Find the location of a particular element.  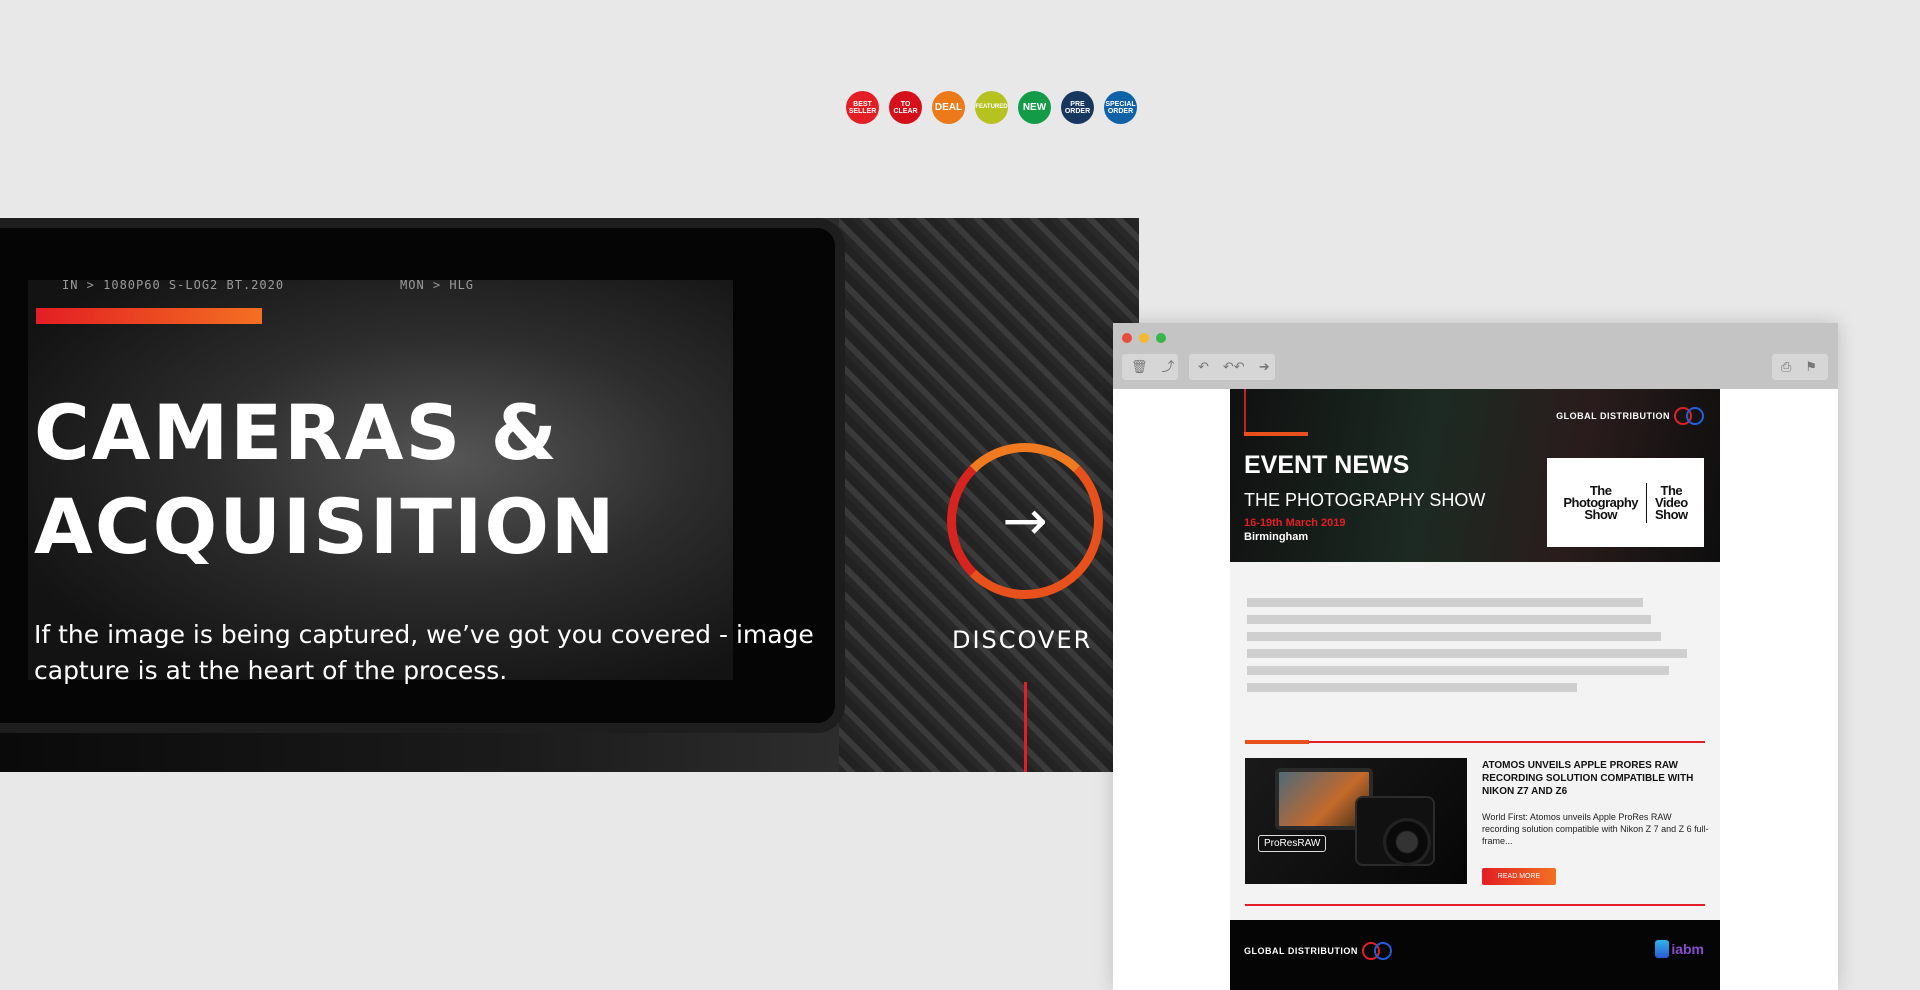

footer-rings-icon is located at coordinates (1376, 951).